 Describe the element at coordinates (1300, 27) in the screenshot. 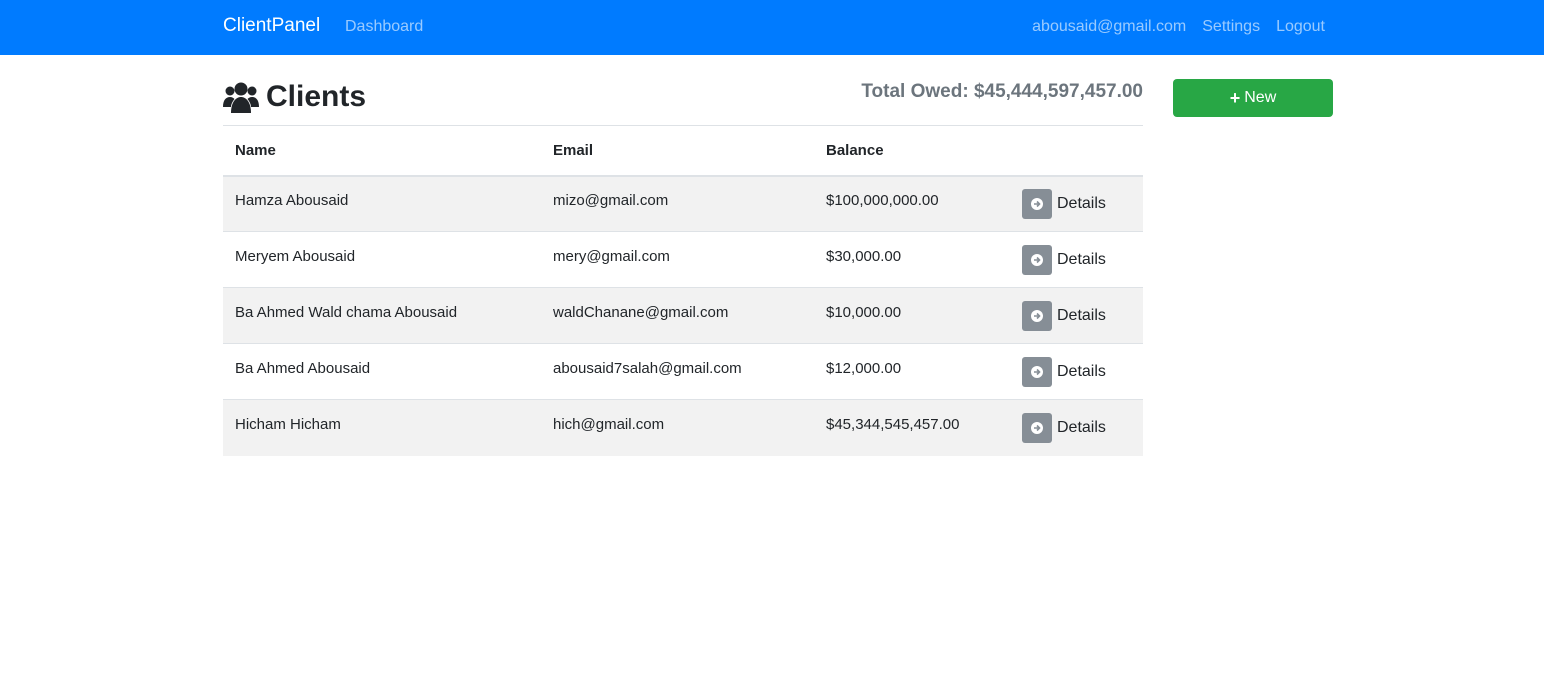

I see `nav-logout-link: Logout` at that location.